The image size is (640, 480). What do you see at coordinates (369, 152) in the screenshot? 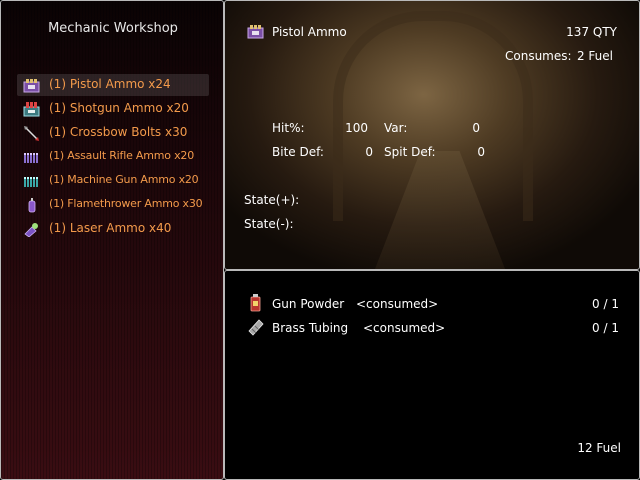
I see `bite-def-value: 0` at bounding box center [369, 152].